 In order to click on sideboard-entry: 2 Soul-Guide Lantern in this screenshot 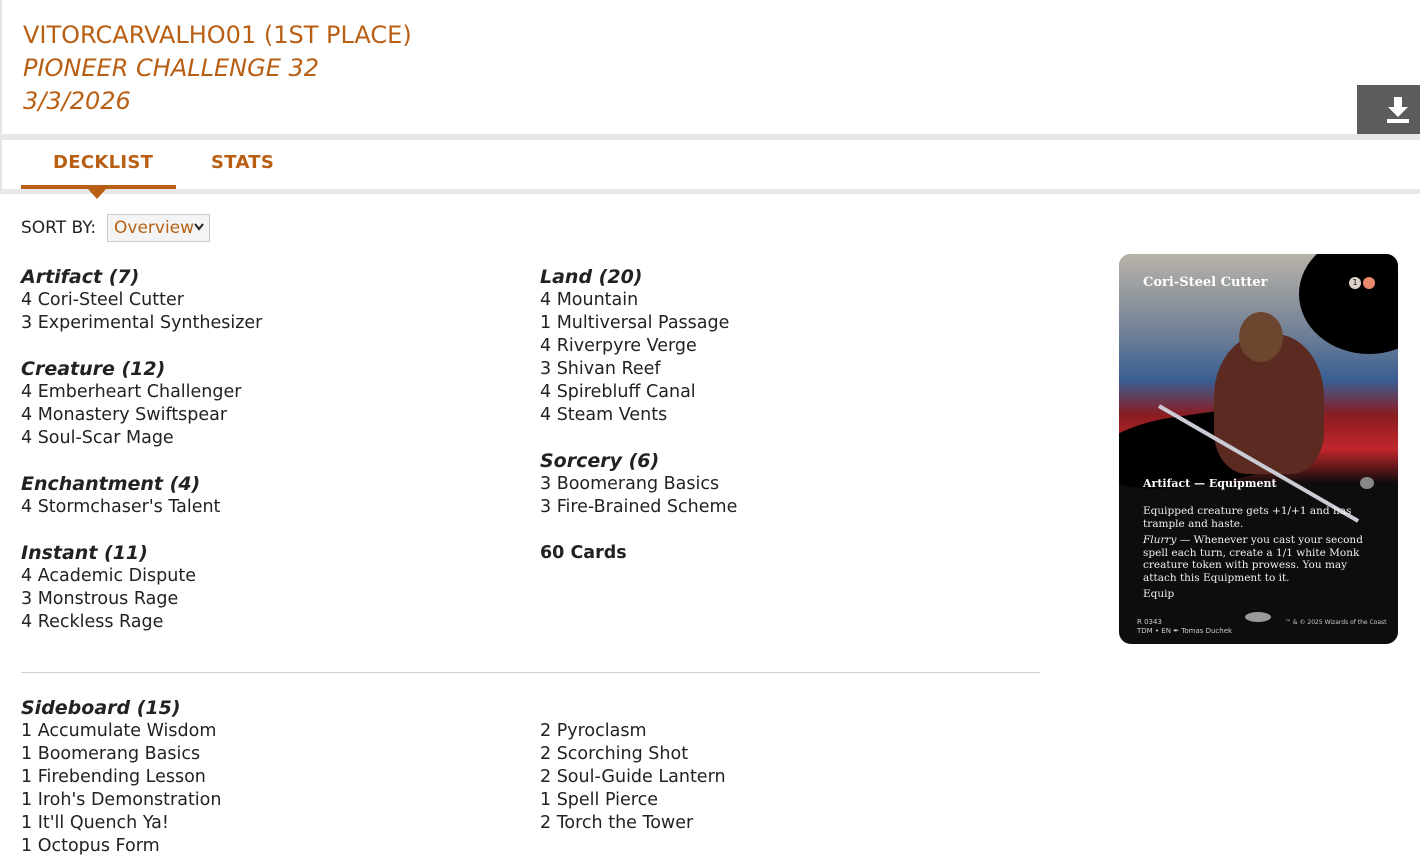, I will do `click(633, 777)`.